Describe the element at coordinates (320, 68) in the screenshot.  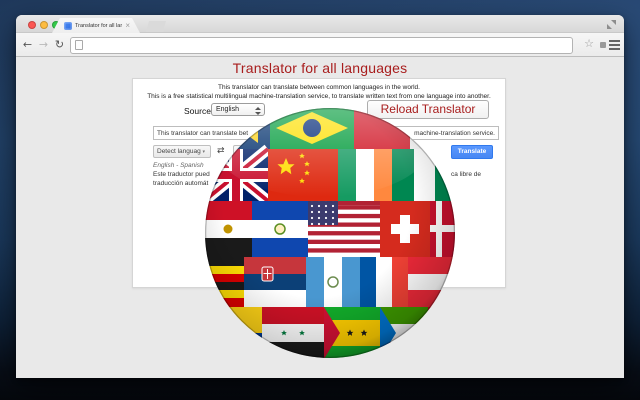
I see `page-title: Translator for all languages` at that location.